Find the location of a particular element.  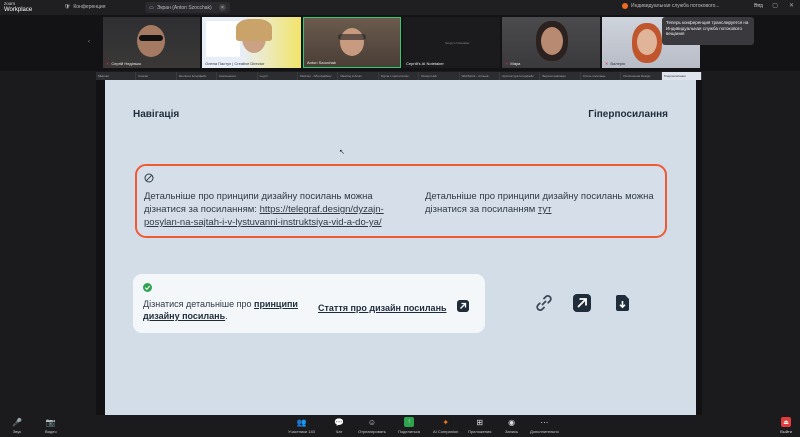

mic-muted-icon: ✕ is located at coordinates (607, 63).